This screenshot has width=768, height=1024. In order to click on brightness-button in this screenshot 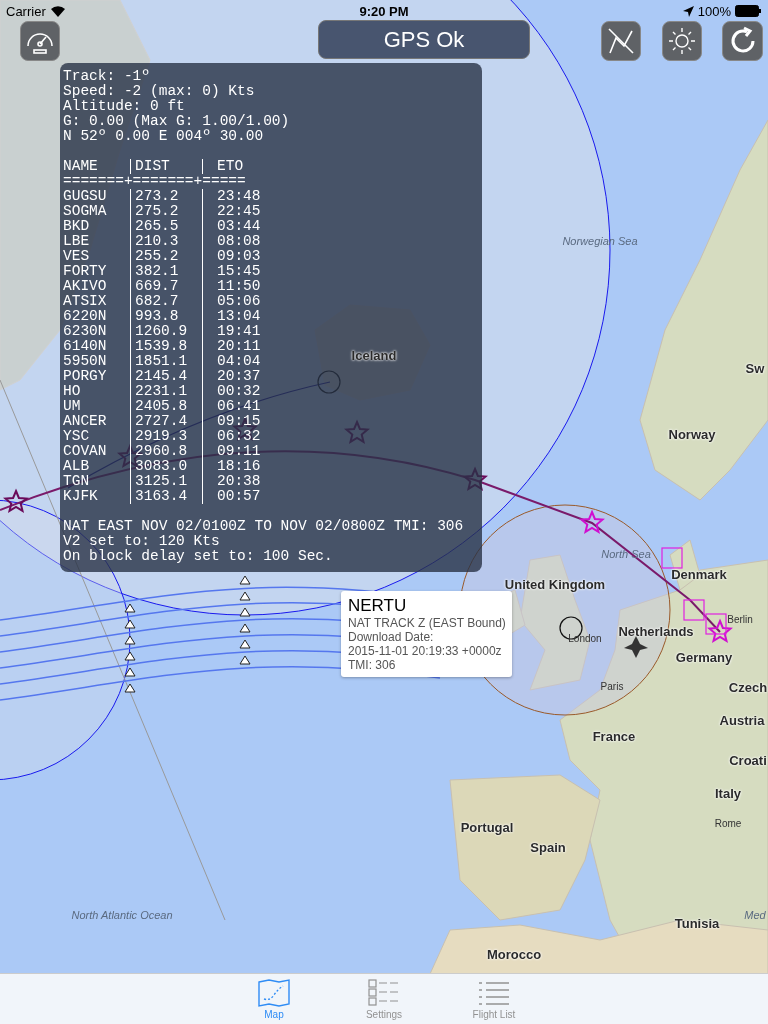, I will do `click(682, 41)`.